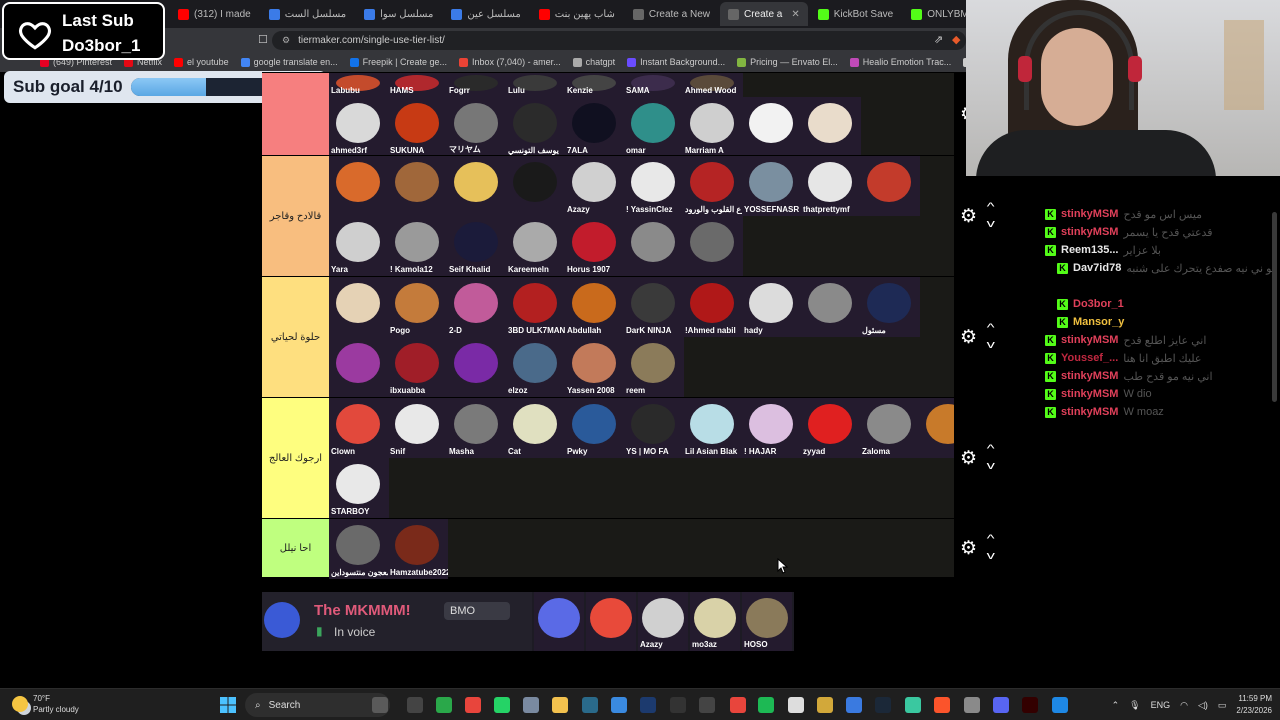 This screenshot has width=1280, height=720. Describe the element at coordinates (477, 85) in the screenshot. I see `tier-item: Fogrr` at that location.